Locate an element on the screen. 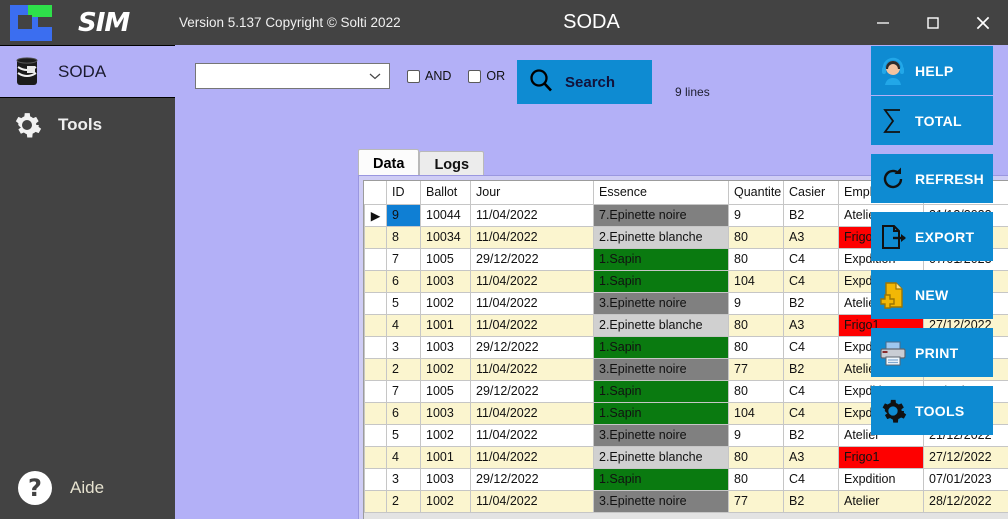 The width and height of the screenshot is (1008, 519). column-header-jour: Jour is located at coordinates (532, 193).